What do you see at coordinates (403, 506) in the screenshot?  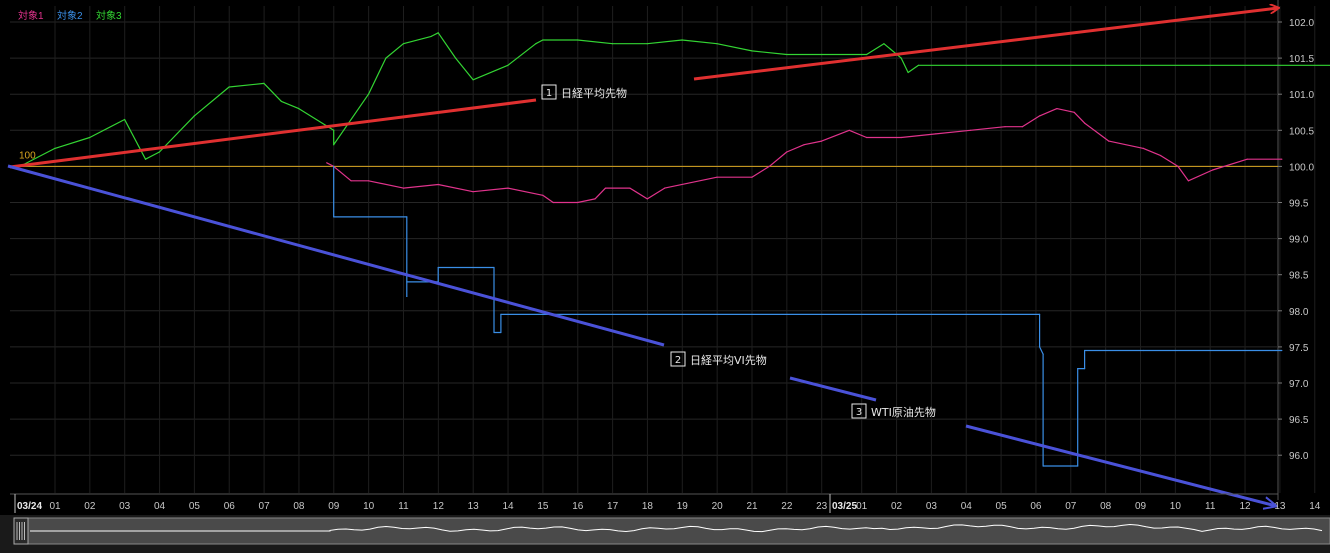 I see `x-tick-label: 11` at bounding box center [403, 506].